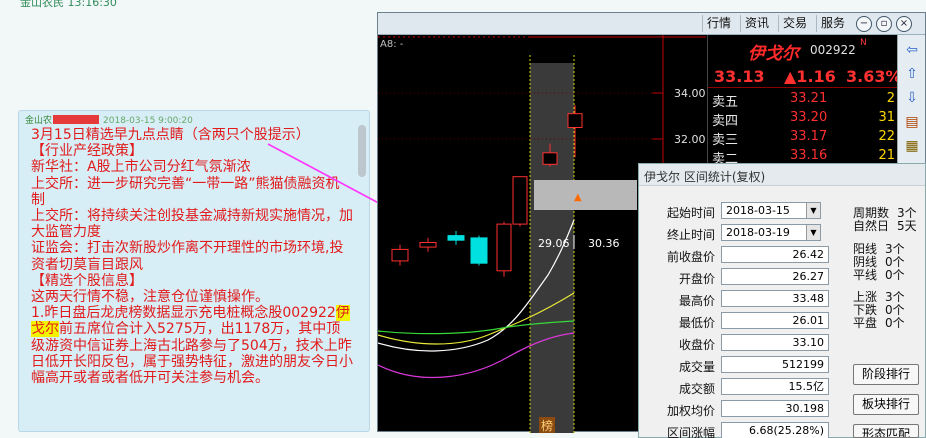 Image resolution: width=926 pixels, height=438 pixels. What do you see at coordinates (554, 243) in the screenshot?
I see `tooltip-left-value: 29.06` at bounding box center [554, 243].